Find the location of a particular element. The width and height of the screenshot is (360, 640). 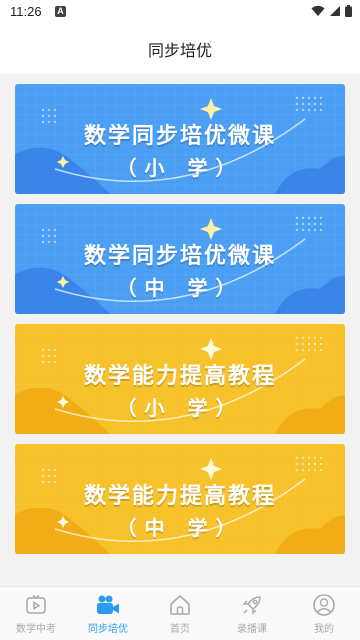

rocket-icon is located at coordinates (252, 605).